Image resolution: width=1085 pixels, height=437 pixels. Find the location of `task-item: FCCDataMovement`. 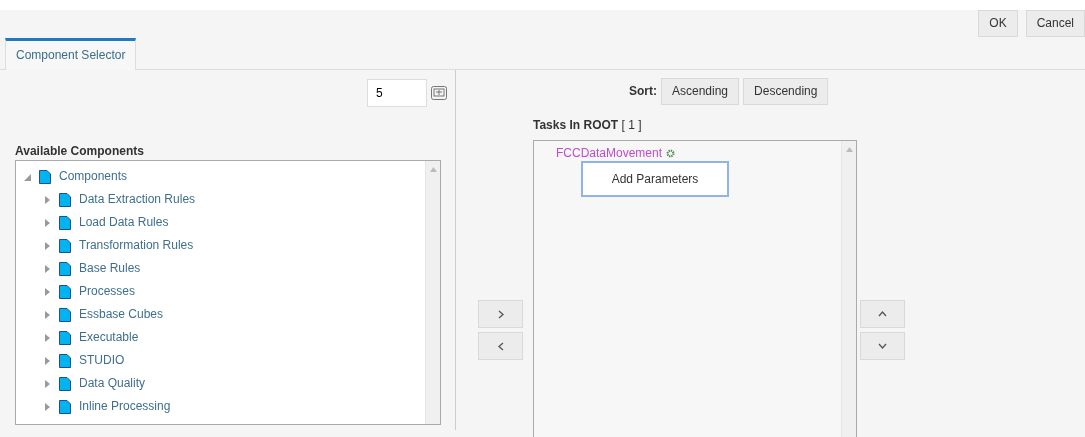

task-item: FCCDataMovement is located at coordinates (609, 153).